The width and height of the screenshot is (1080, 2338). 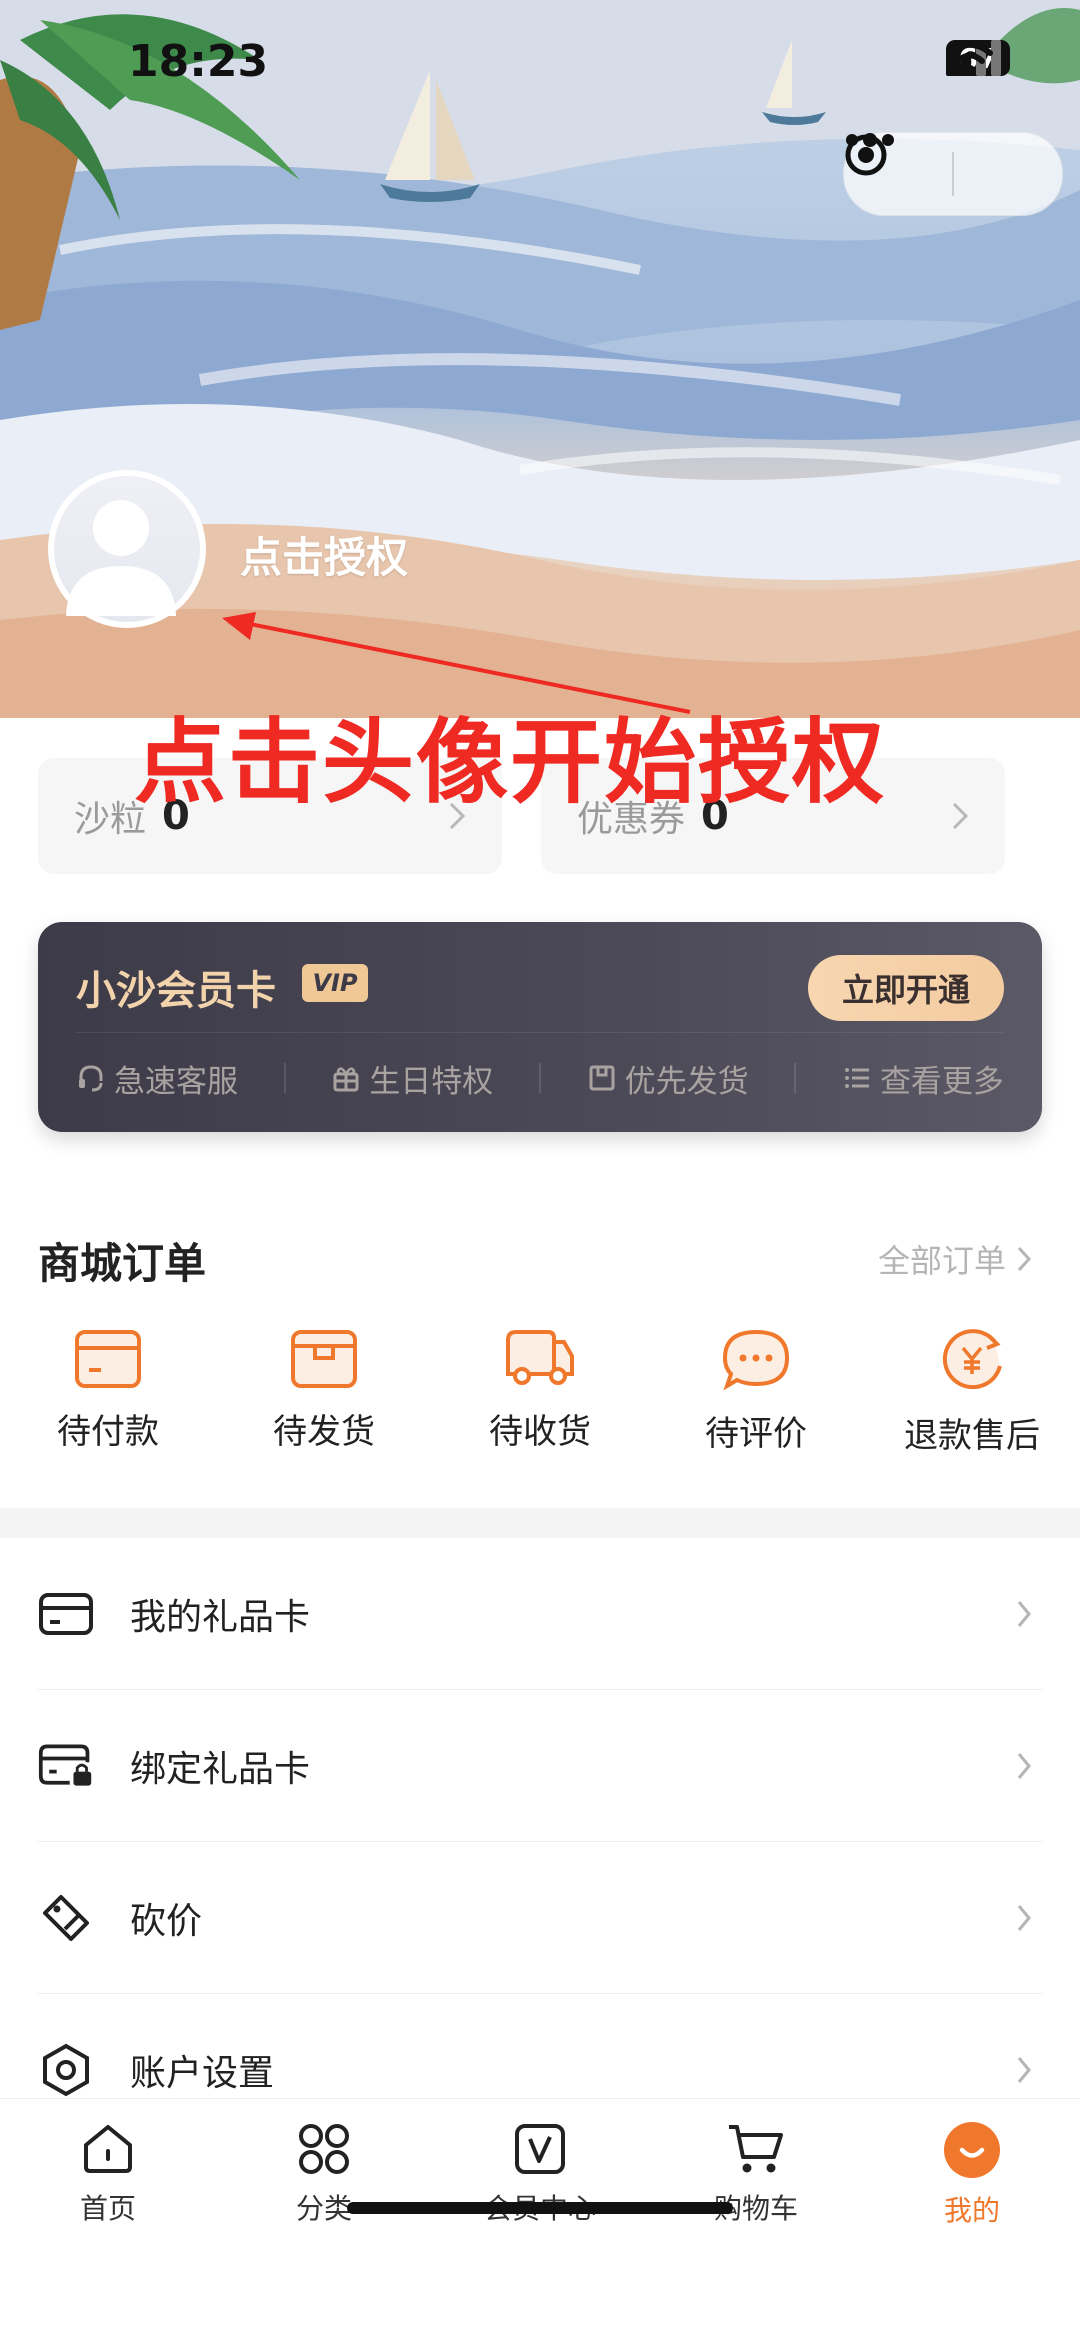 I want to click on order-refund-aftersale: 退款售后, so click(x=972, y=1392).